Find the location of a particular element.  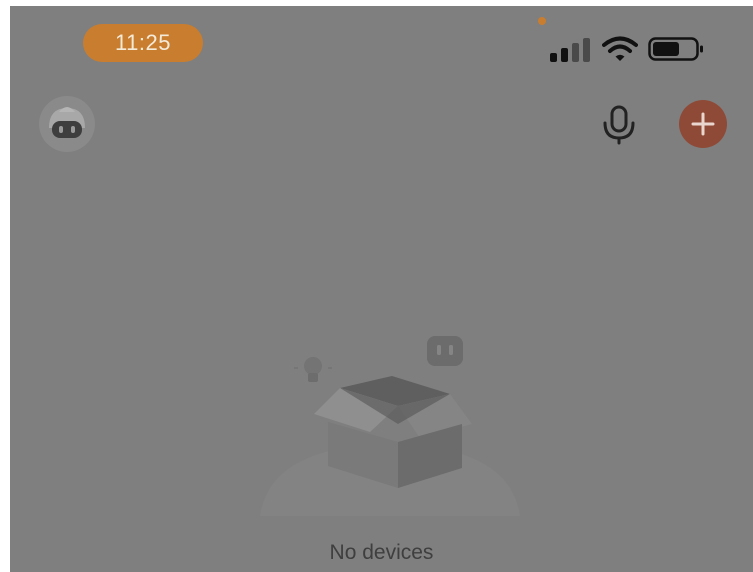

status-time: 11:25 is located at coordinates (143, 43).